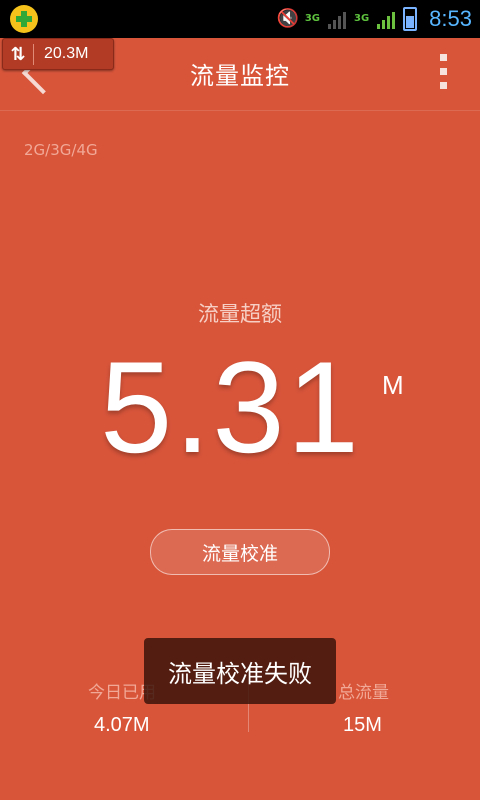  Describe the element at coordinates (386, 19) in the screenshot. I see `signal-green-icon` at that location.